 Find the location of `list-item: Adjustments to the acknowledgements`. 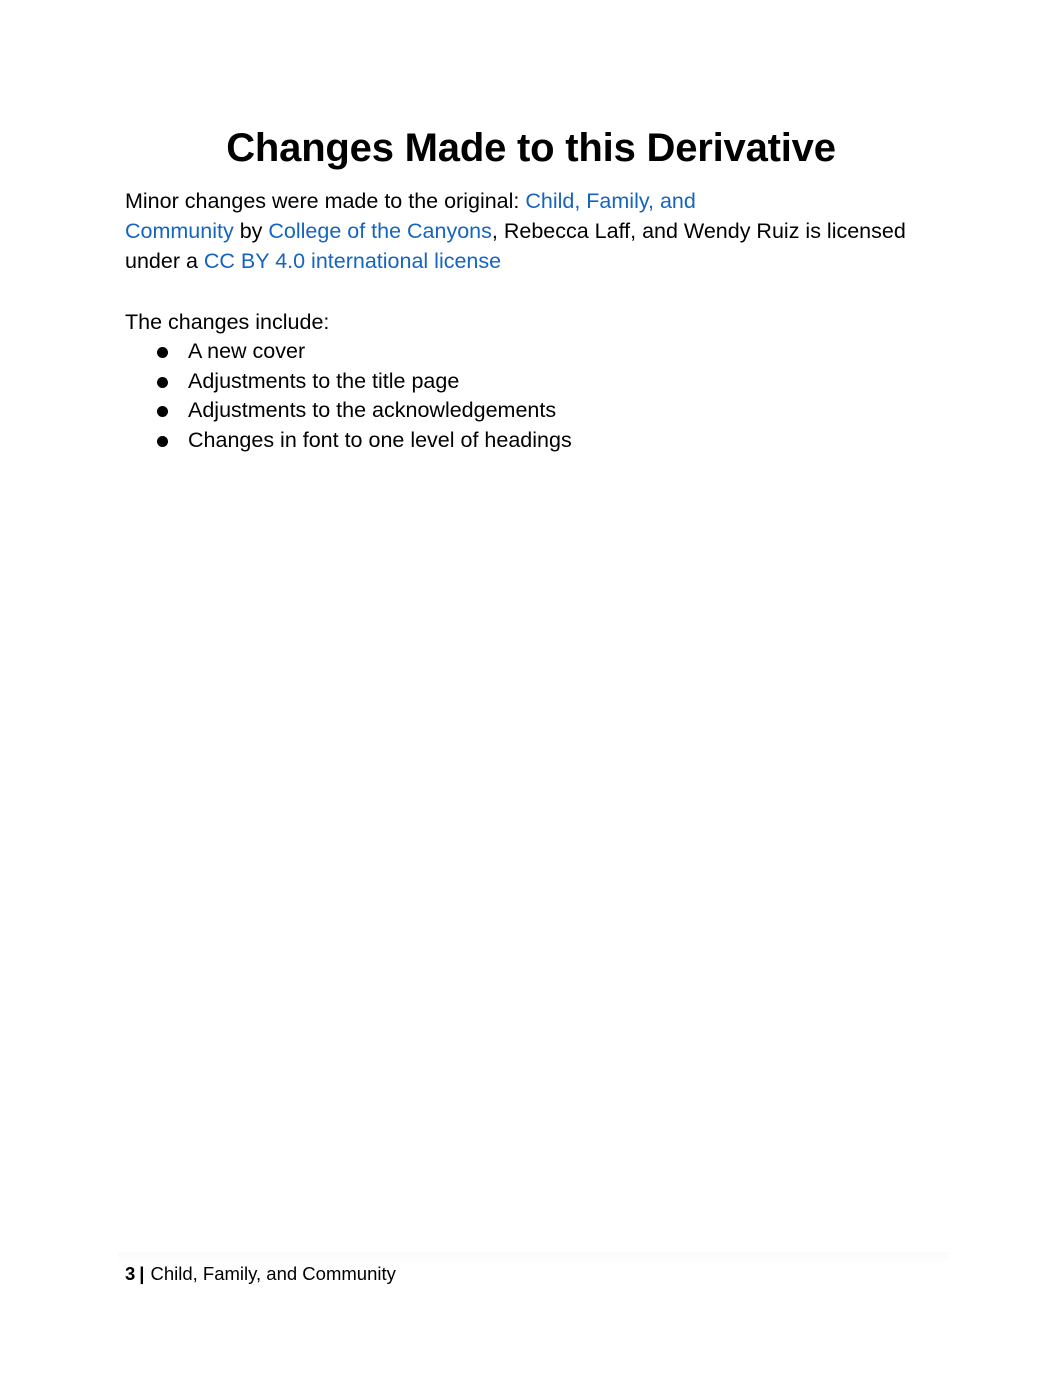

list-item: Adjustments to the acknowledgements is located at coordinates (348, 411).